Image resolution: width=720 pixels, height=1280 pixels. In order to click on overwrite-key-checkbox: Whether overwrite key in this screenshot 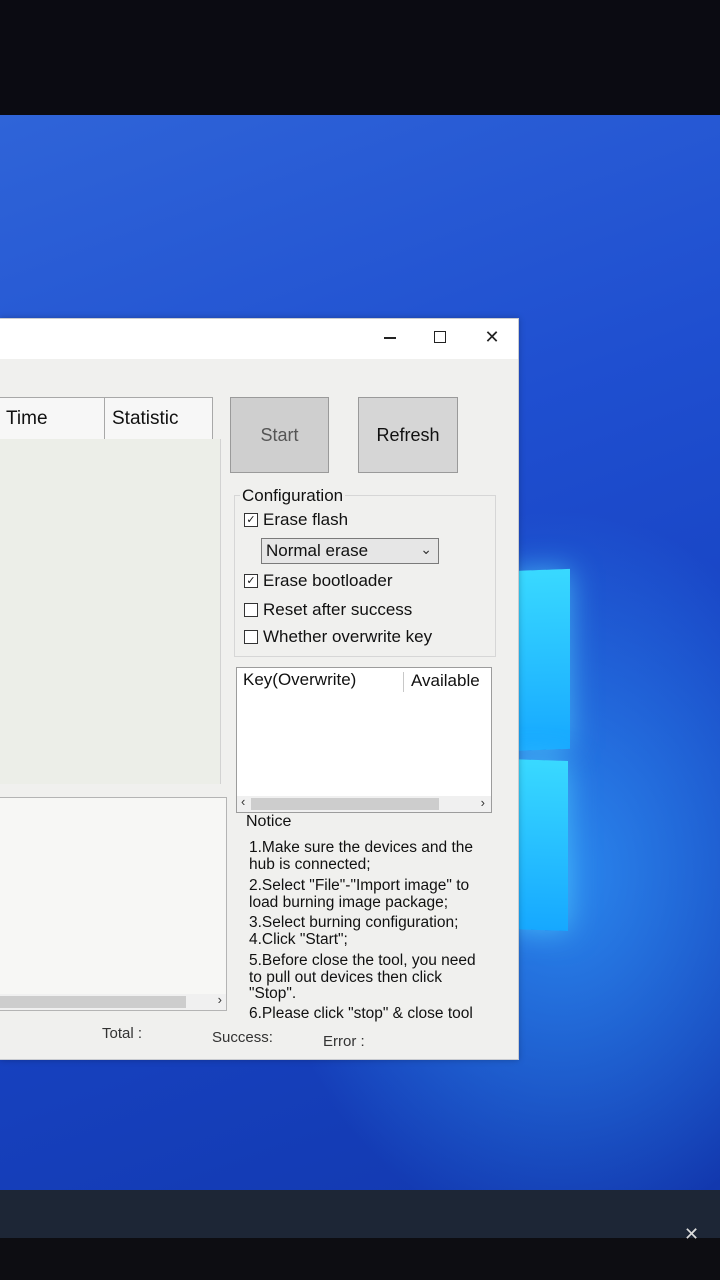, I will do `click(338, 637)`.